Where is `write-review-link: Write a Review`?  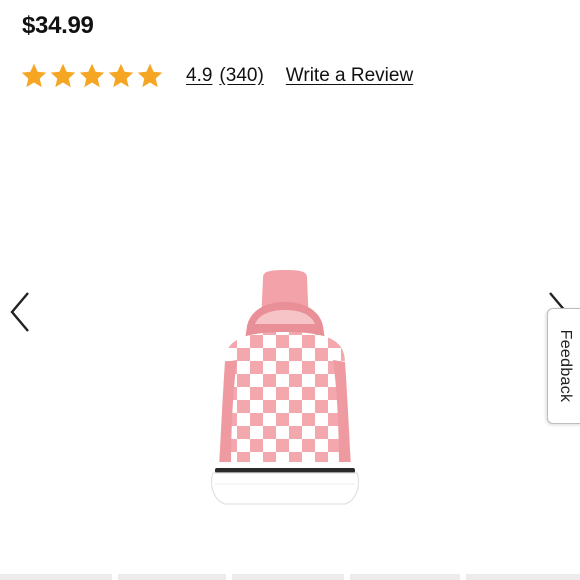 write-review-link: Write a Review is located at coordinates (349, 76).